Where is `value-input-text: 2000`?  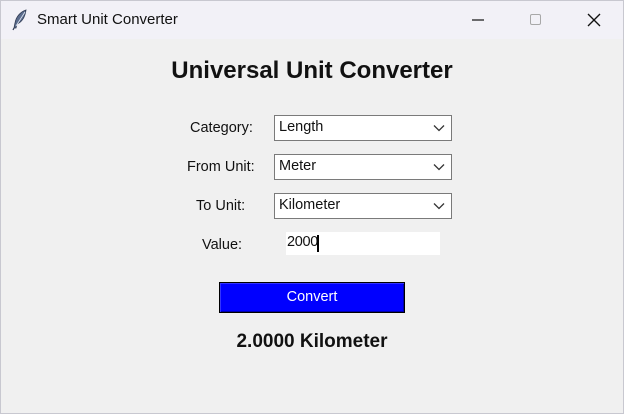 value-input-text: 2000 is located at coordinates (303, 242).